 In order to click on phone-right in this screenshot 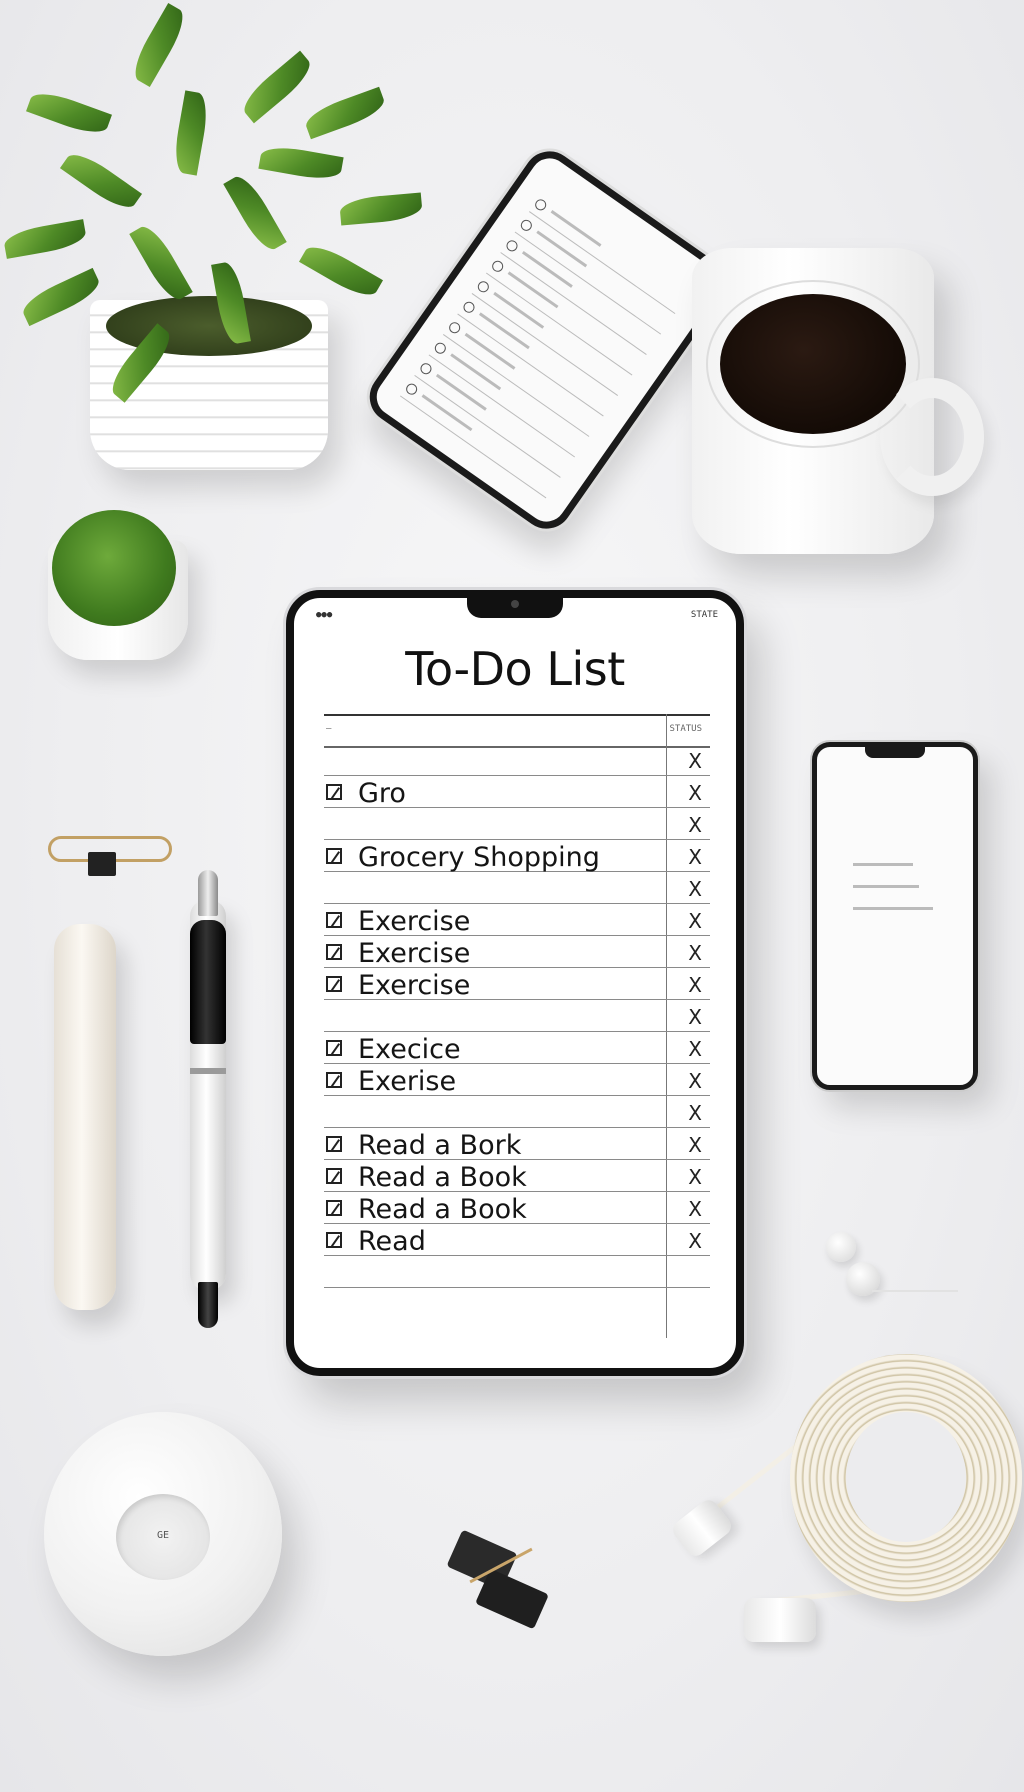, I will do `click(895, 916)`.